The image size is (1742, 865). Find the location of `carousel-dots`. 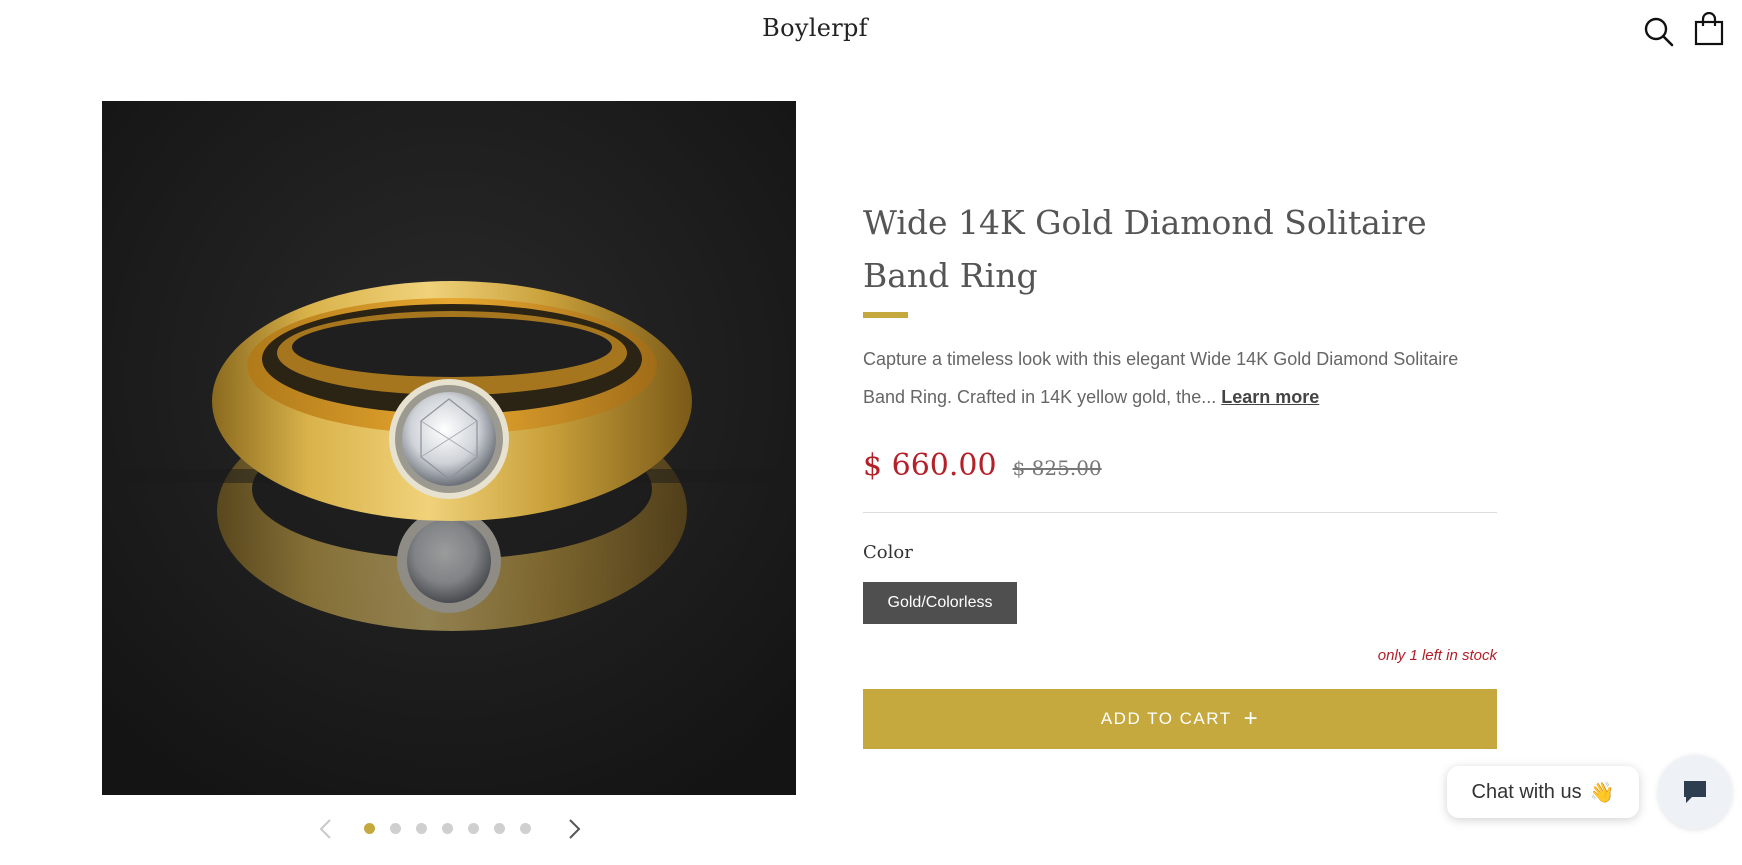

carousel-dots is located at coordinates (447, 828).